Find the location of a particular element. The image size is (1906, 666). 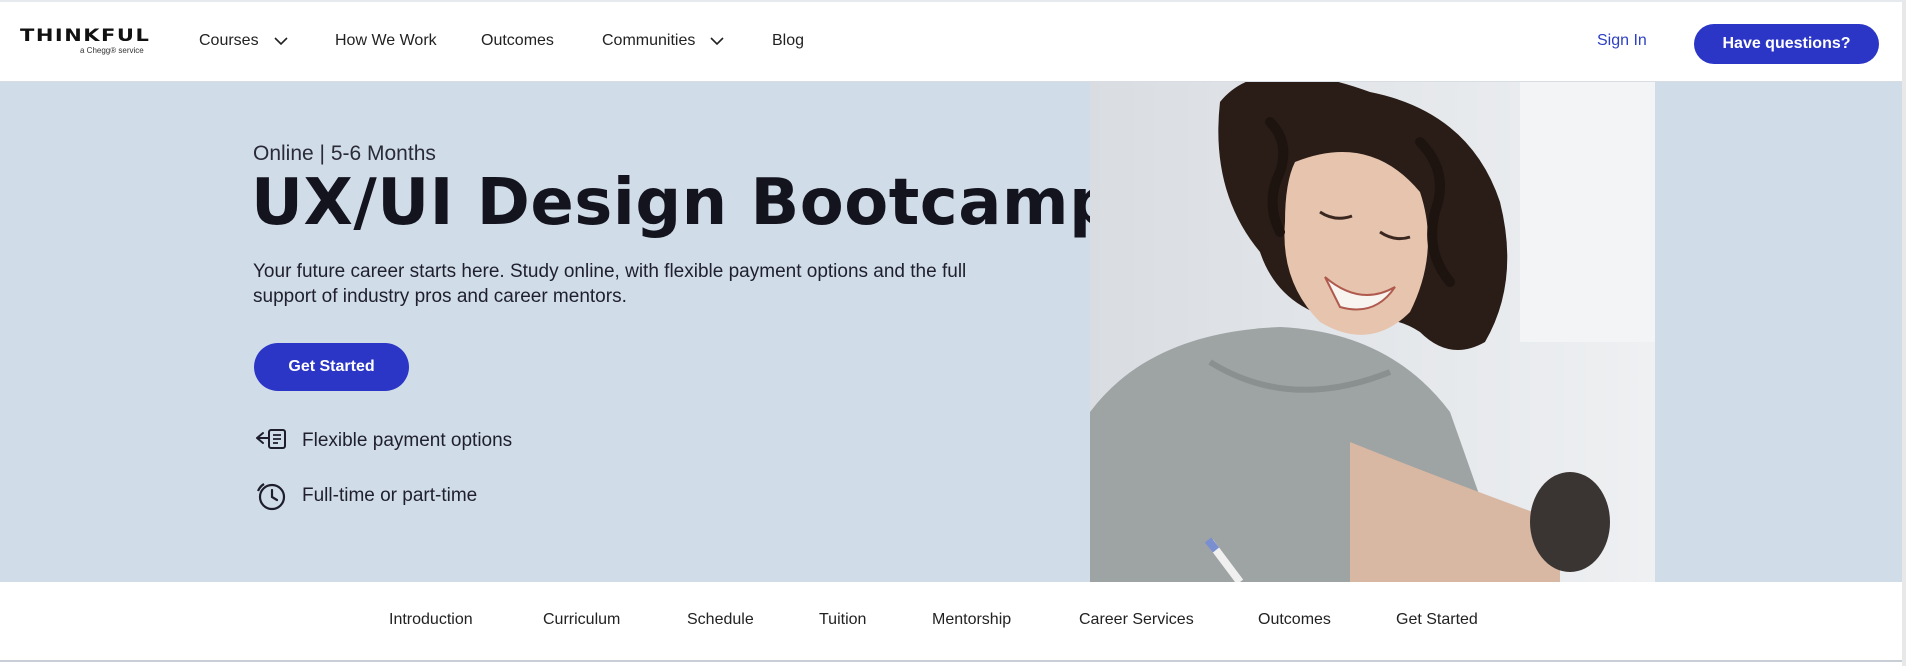

nav-communities: Communities is located at coordinates (663, 41).